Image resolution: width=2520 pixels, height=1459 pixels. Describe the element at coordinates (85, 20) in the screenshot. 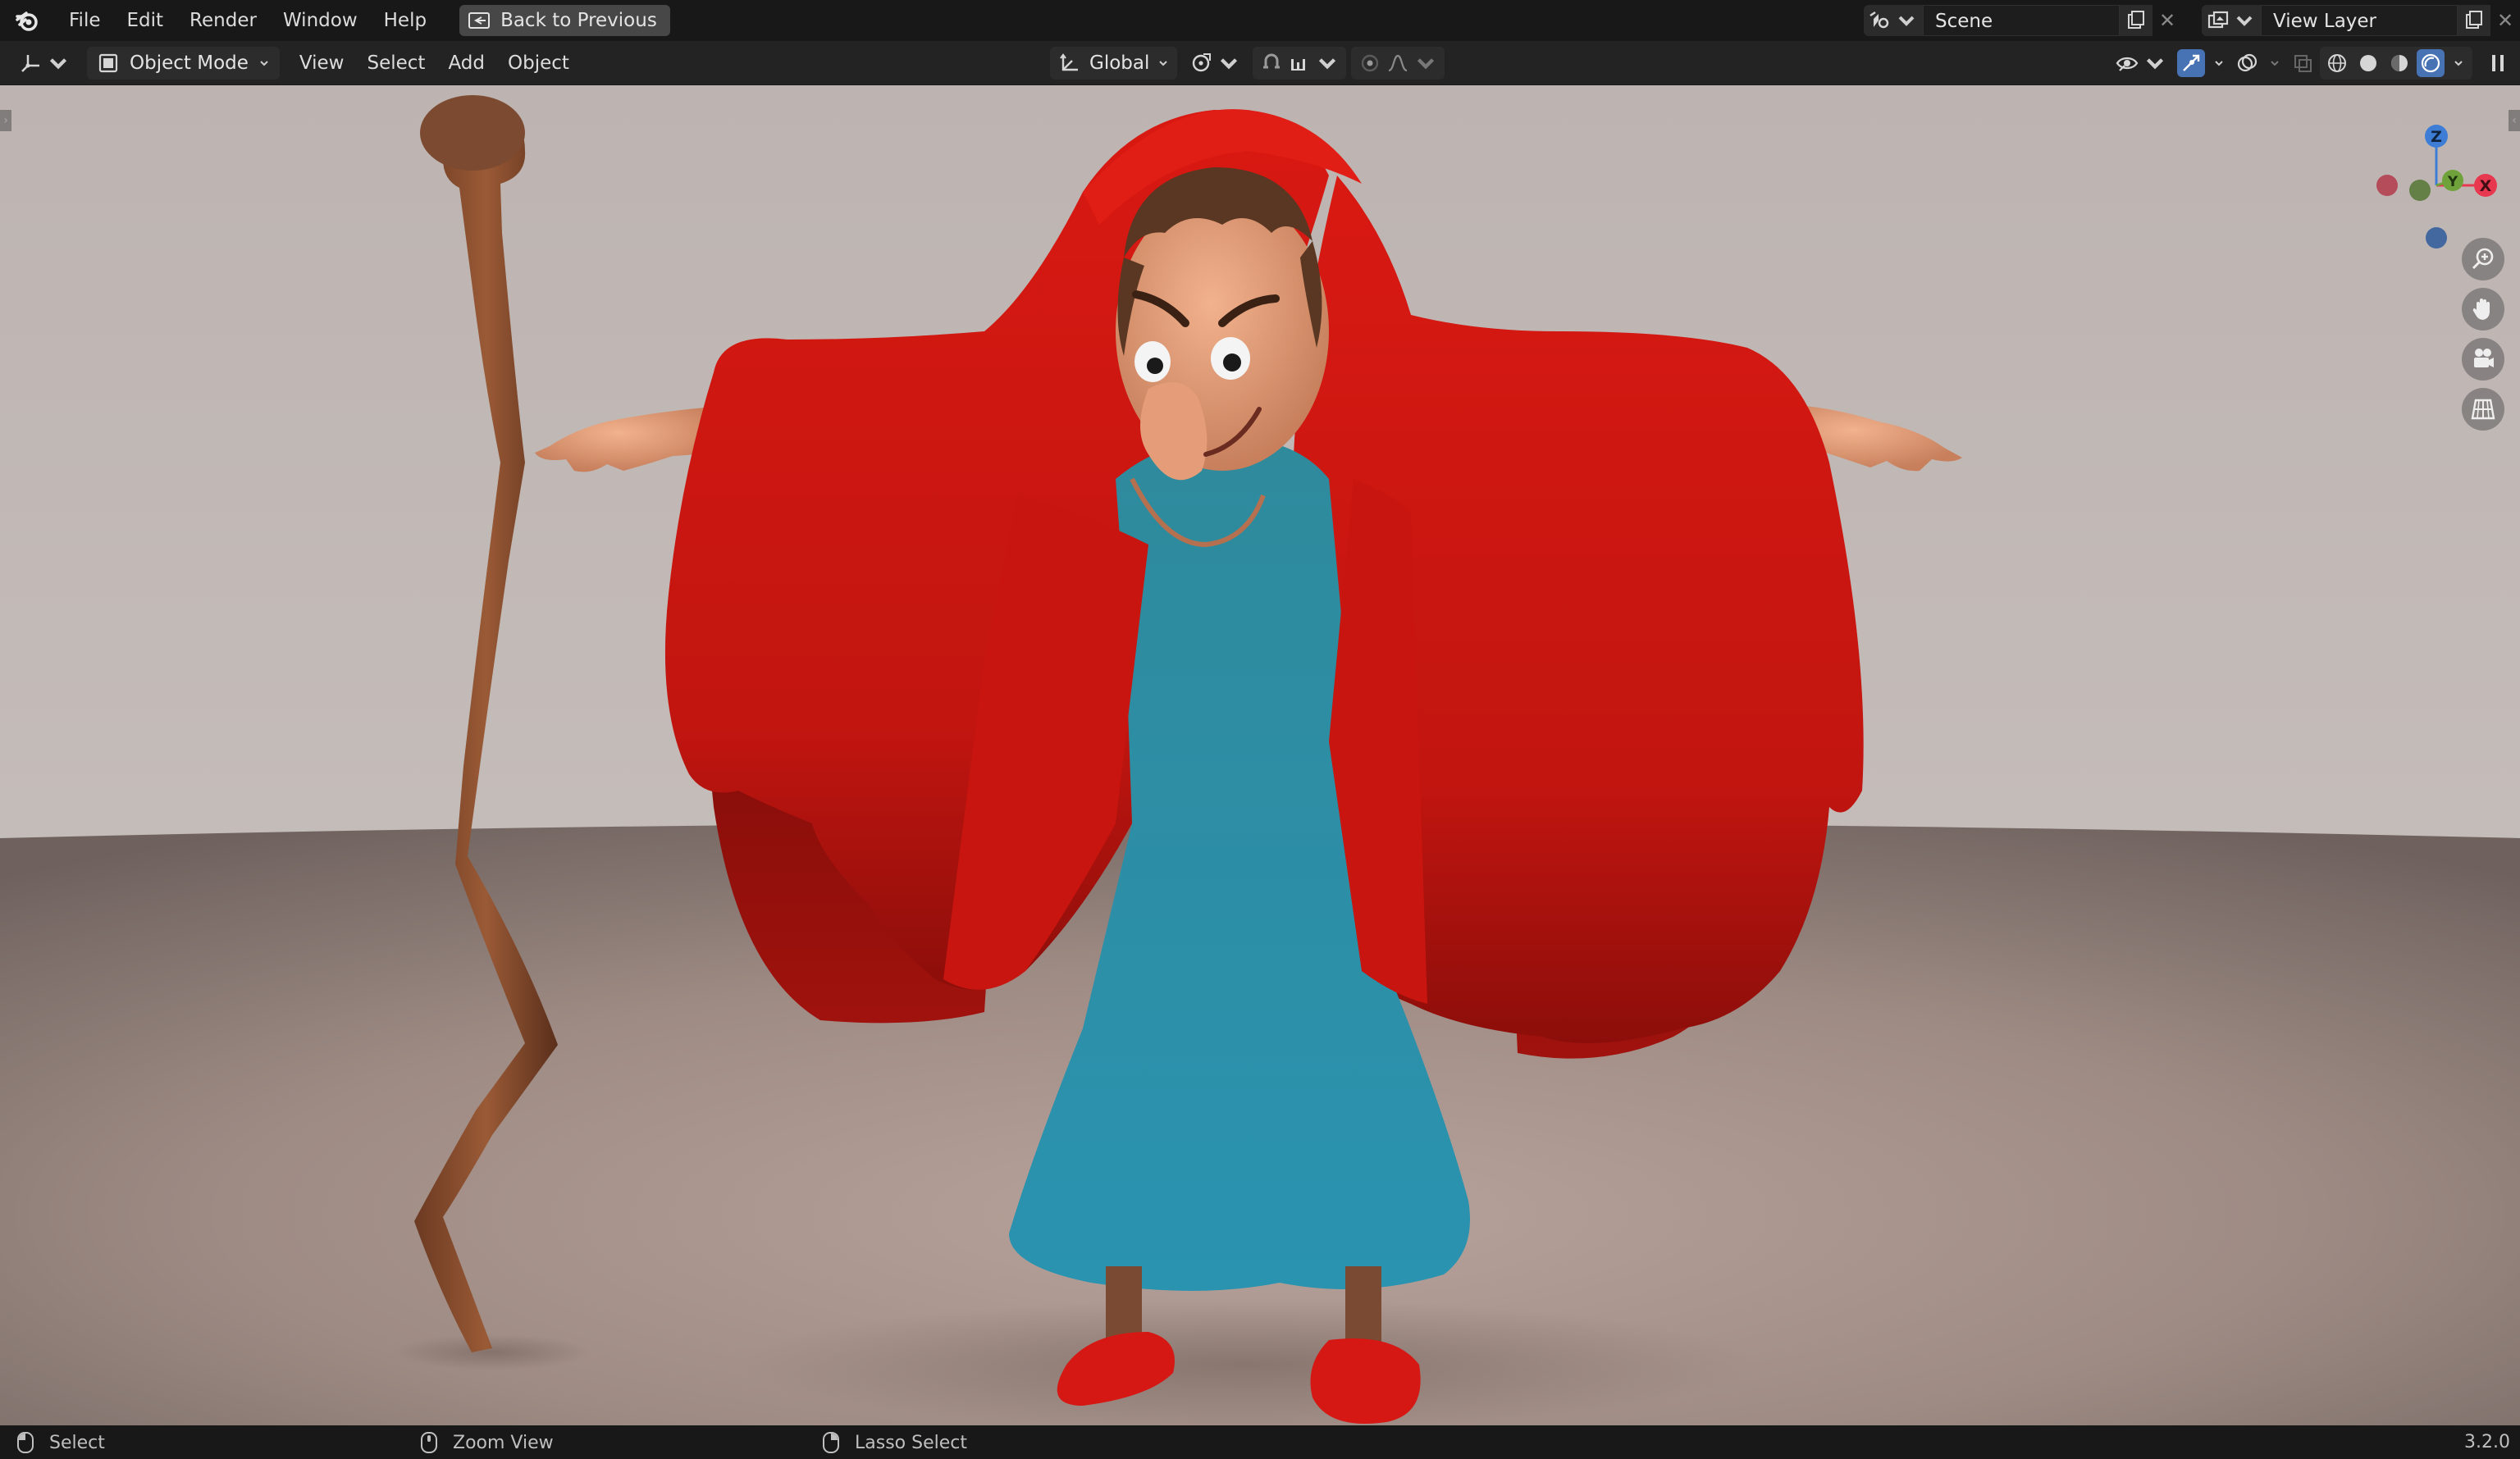

I see `menu-file: File` at that location.